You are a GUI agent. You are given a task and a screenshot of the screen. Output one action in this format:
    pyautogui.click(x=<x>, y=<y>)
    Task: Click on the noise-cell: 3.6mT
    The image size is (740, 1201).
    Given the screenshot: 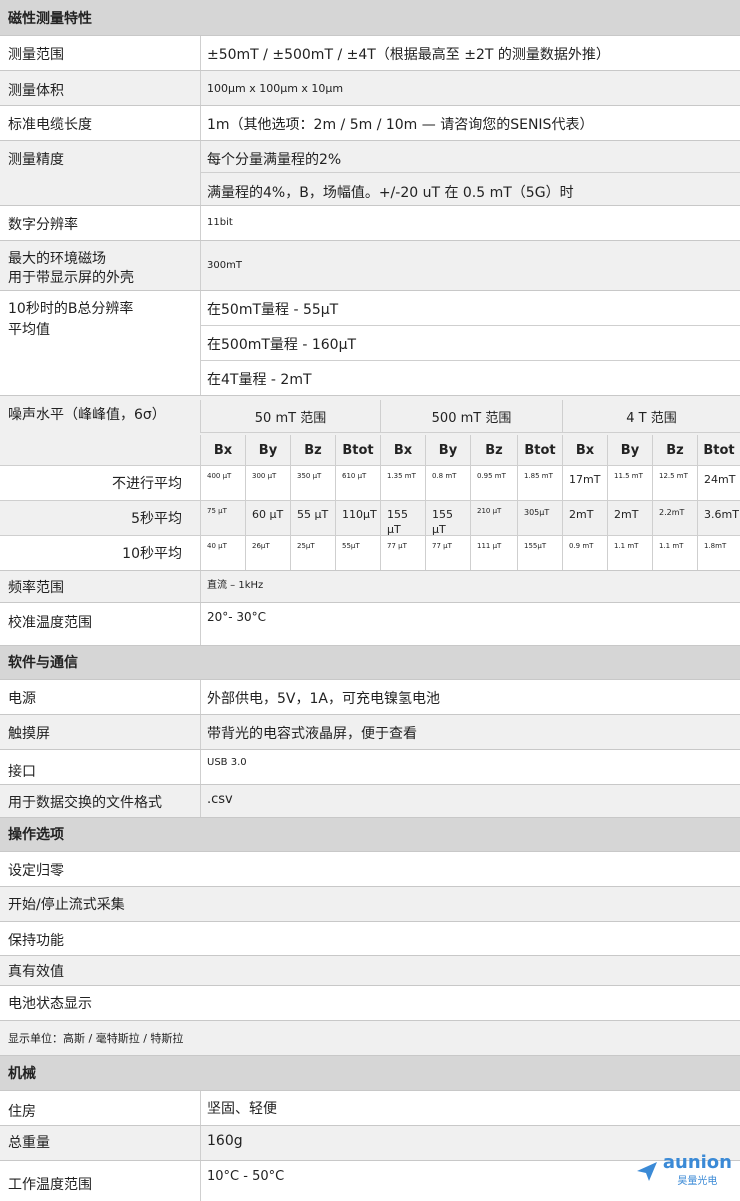 What is the action you would take?
    pyautogui.click(x=718, y=517)
    